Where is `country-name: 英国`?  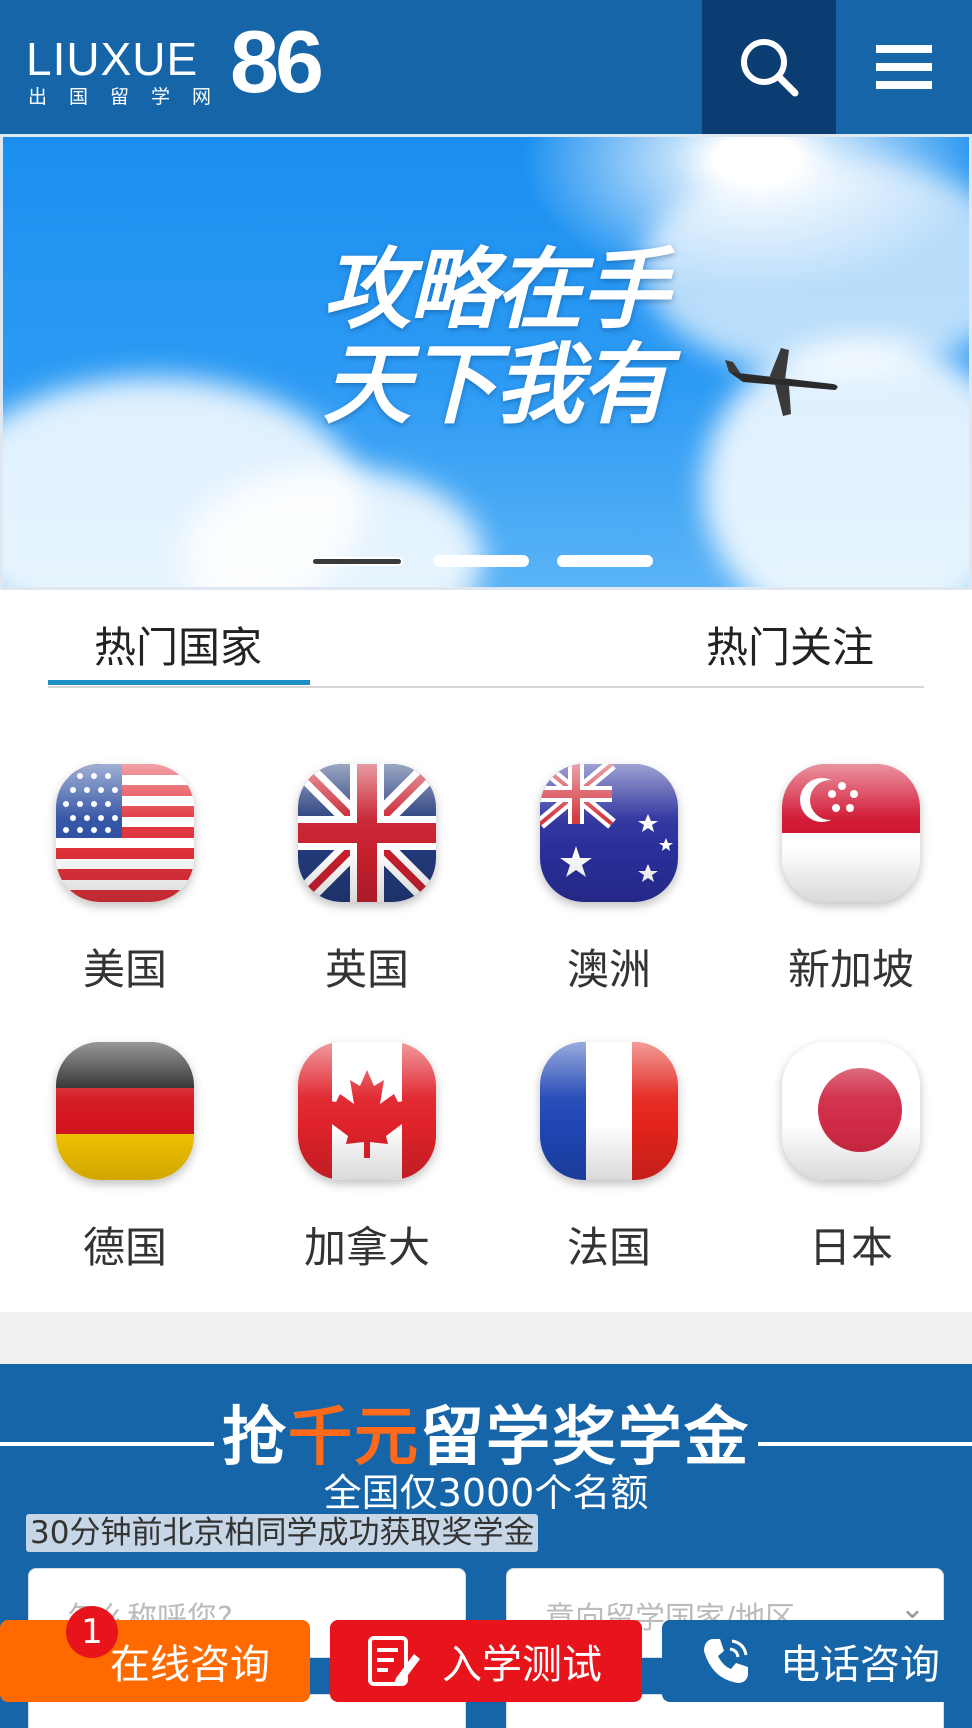 country-name: 英国 is located at coordinates (366, 969).